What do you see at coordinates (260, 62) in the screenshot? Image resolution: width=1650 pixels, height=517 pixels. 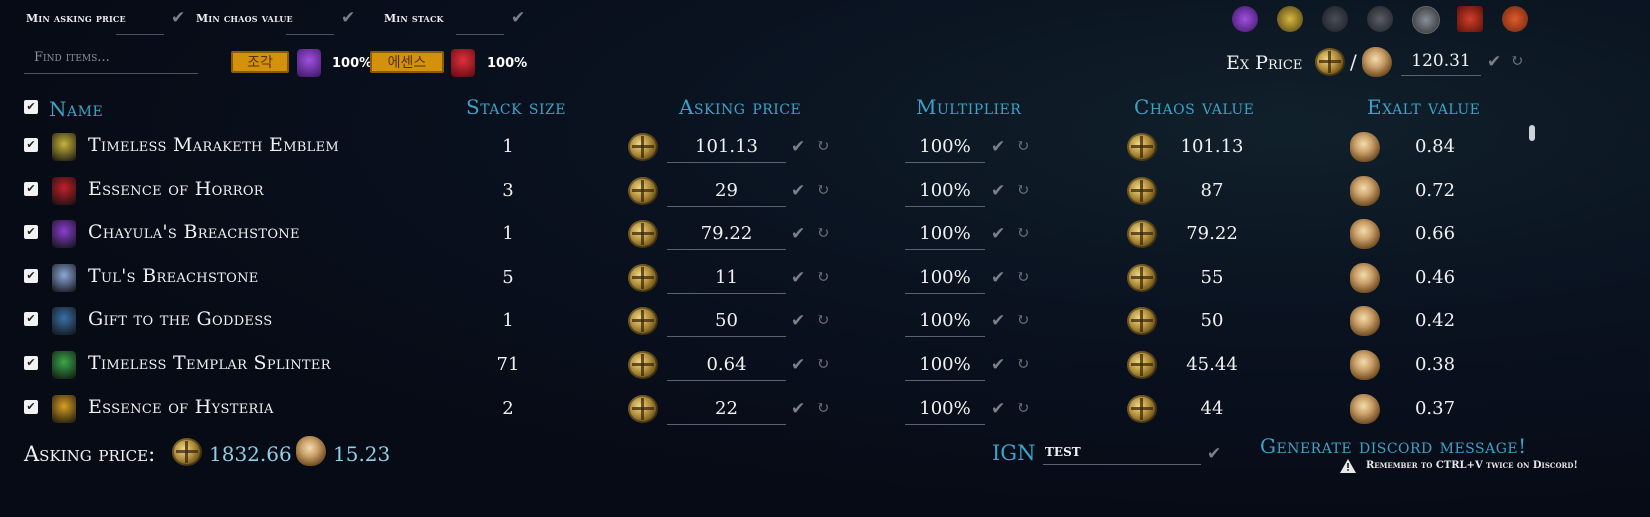 I see `fragment-tag-button: 조각` at bounding box center [260, 62].